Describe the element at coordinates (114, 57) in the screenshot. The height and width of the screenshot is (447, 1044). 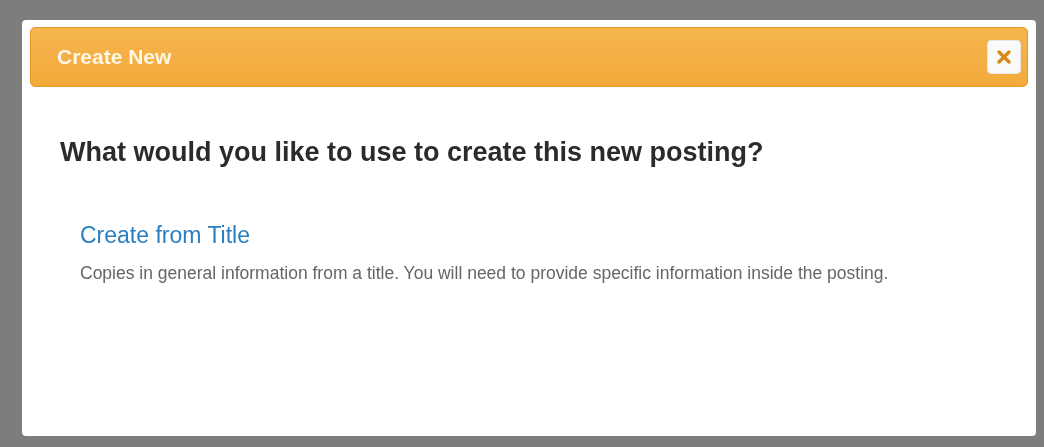
I see `dialog-title: Create New` at that location.